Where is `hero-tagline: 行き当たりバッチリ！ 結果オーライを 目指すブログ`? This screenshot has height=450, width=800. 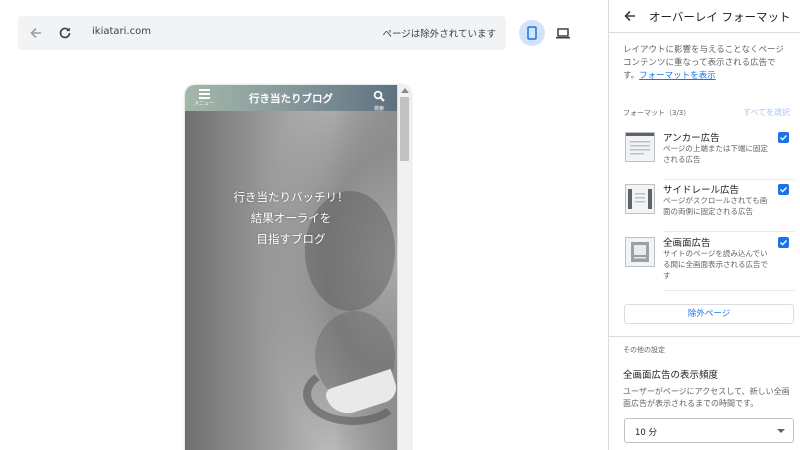 hero-tagline: 行き当たりバッチリ！ 結果オーライを 目指すブログ is located at coordinates (291, 218).